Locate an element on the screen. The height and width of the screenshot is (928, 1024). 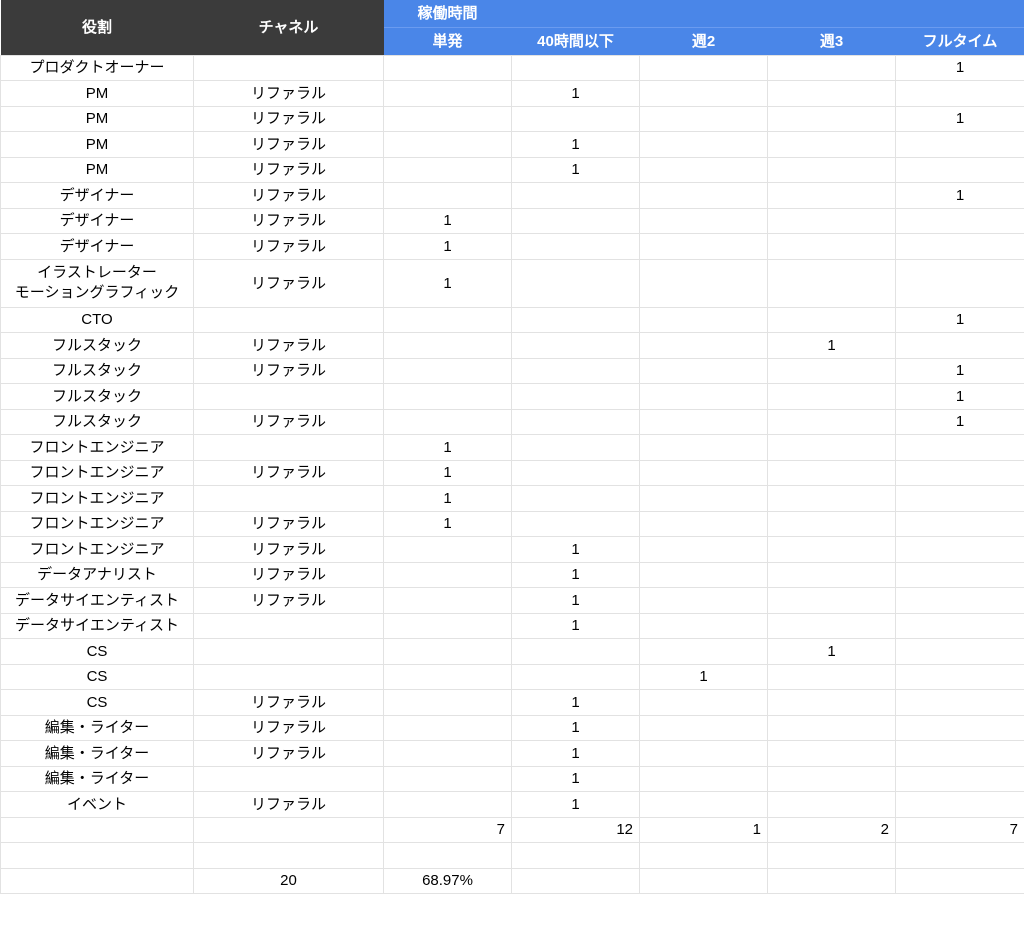
cell-role: プロダクトオーナー is located at coordinates (97, 67).